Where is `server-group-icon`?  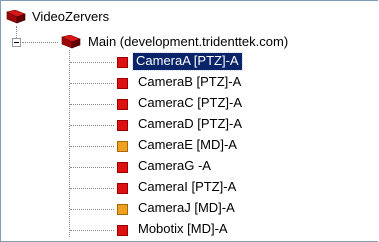 server-group-icon is located at coordinates (16, 17).